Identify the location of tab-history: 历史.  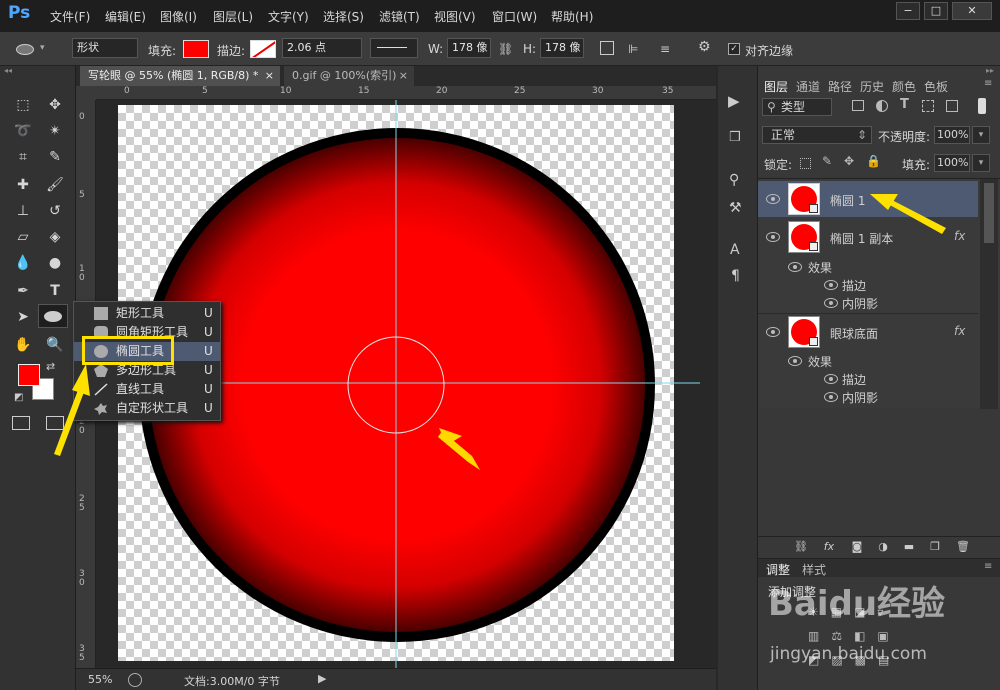
(872, 86).